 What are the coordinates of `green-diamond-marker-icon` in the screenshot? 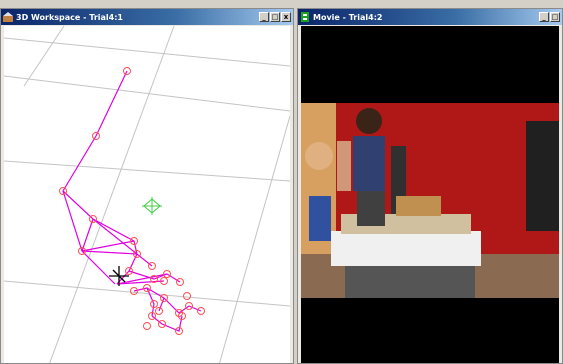 It's located at (152, 206).